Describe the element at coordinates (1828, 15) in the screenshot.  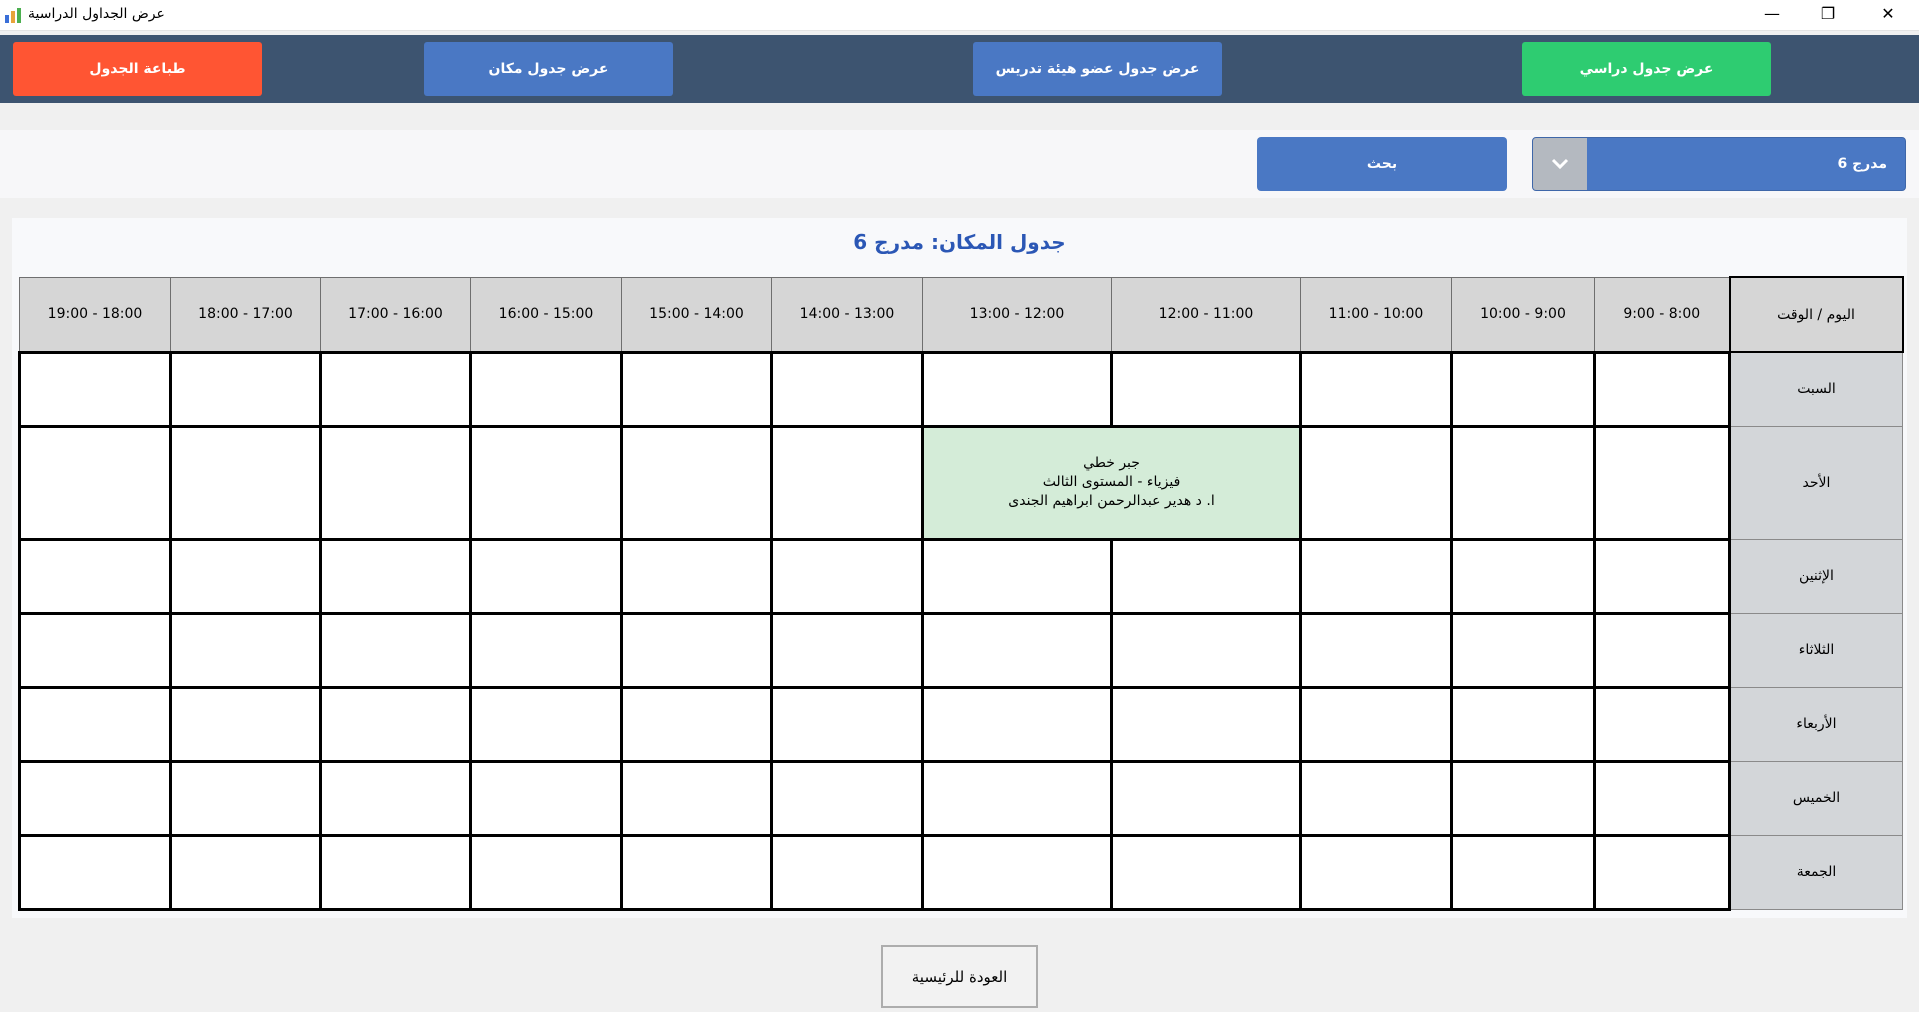
I see `restore-icon: ❐` at that location.